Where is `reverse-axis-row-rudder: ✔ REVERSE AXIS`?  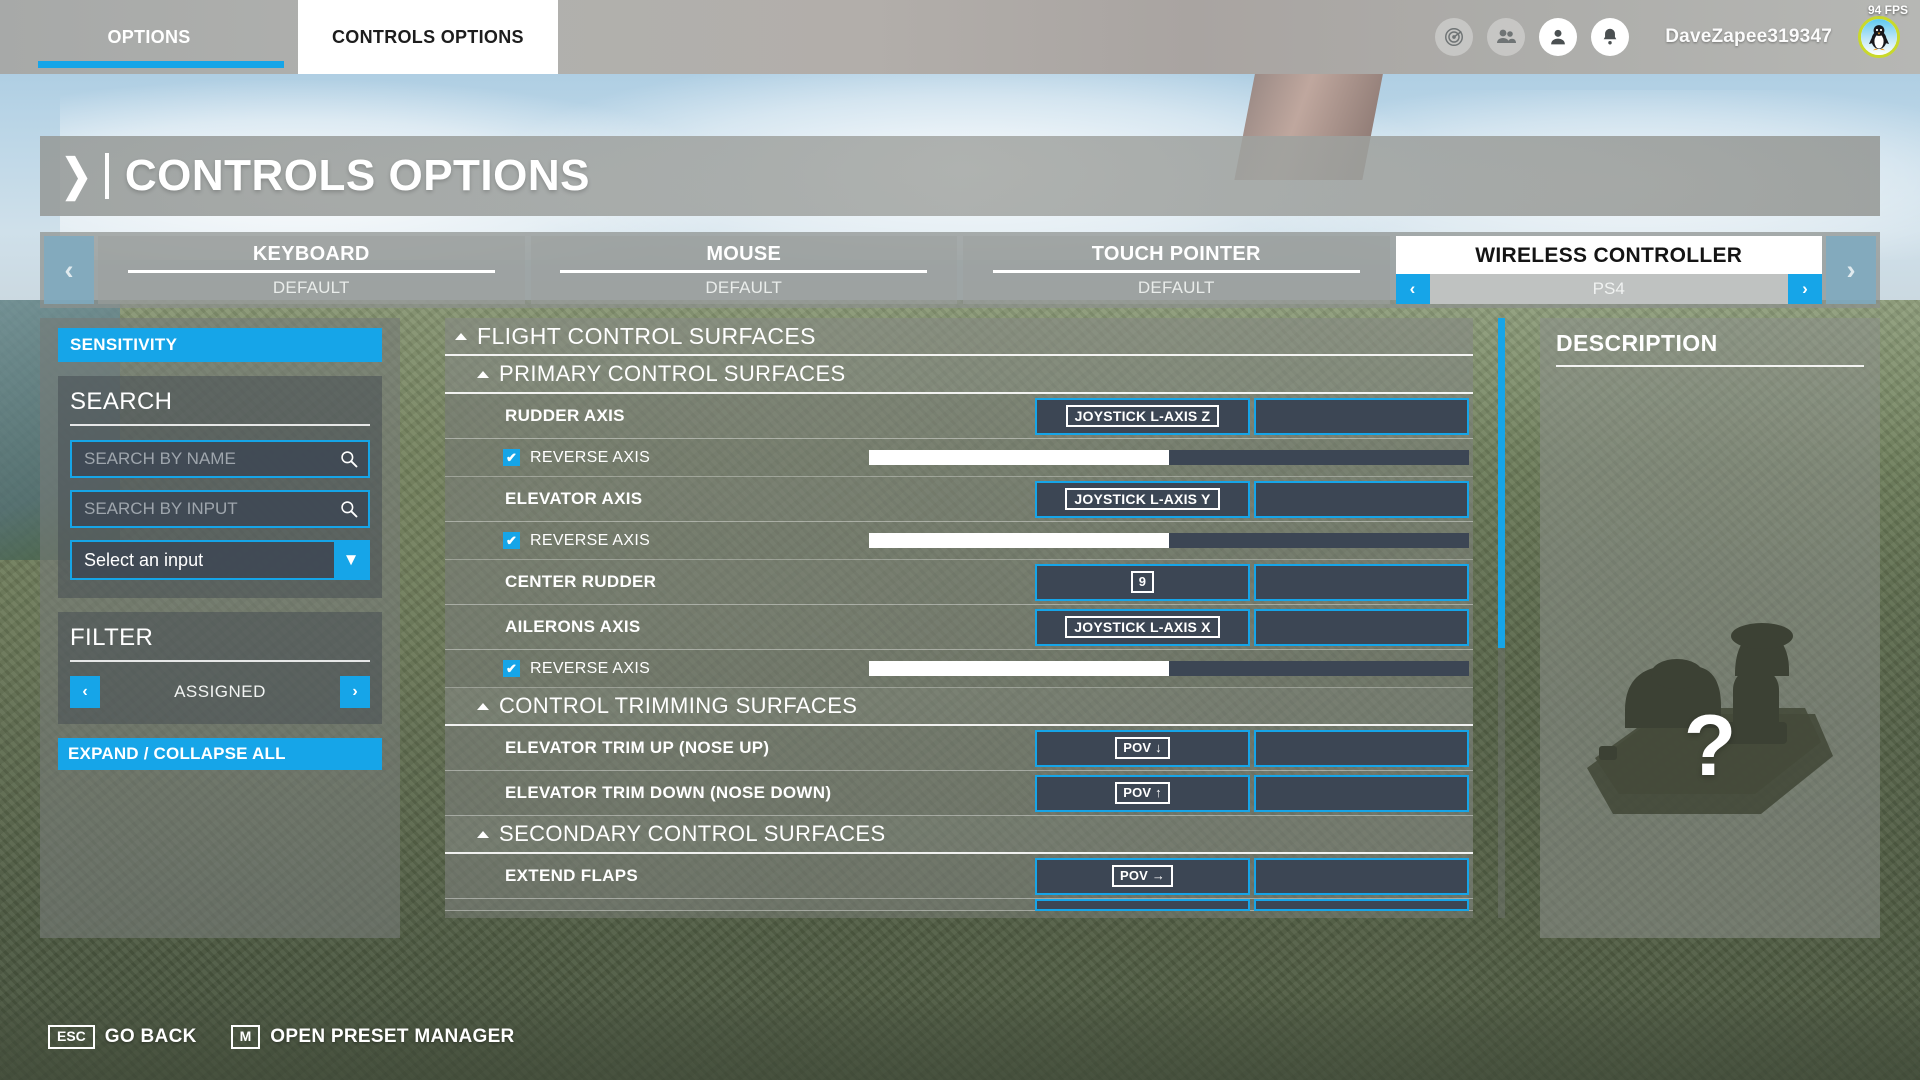
reverse-axis-row-rudder: ✔ REVERSE AXIS is located at coordinates (959, 458).